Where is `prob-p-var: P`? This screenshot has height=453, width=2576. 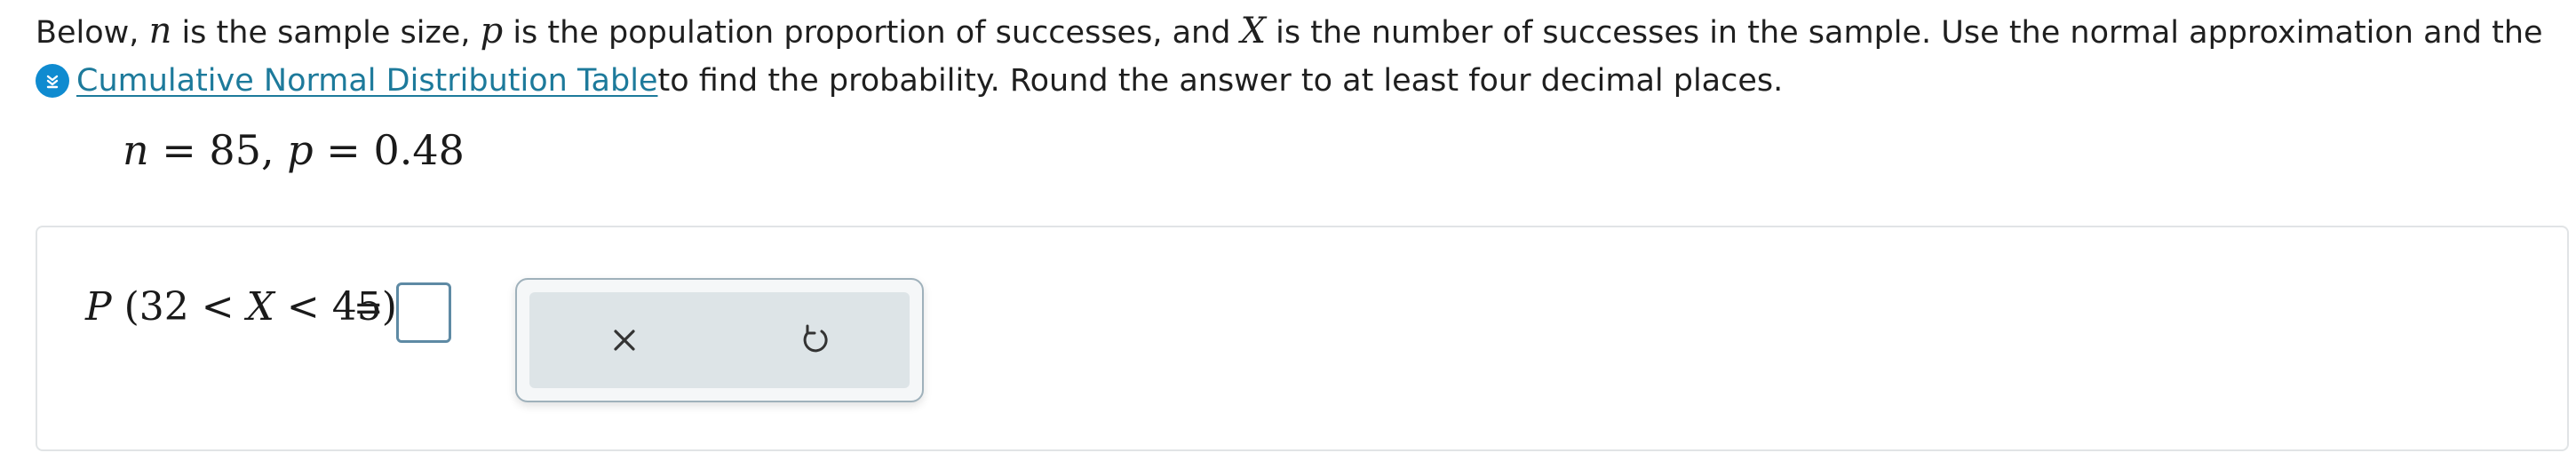 prob-p-var: P is located at coordinates (98, 307).